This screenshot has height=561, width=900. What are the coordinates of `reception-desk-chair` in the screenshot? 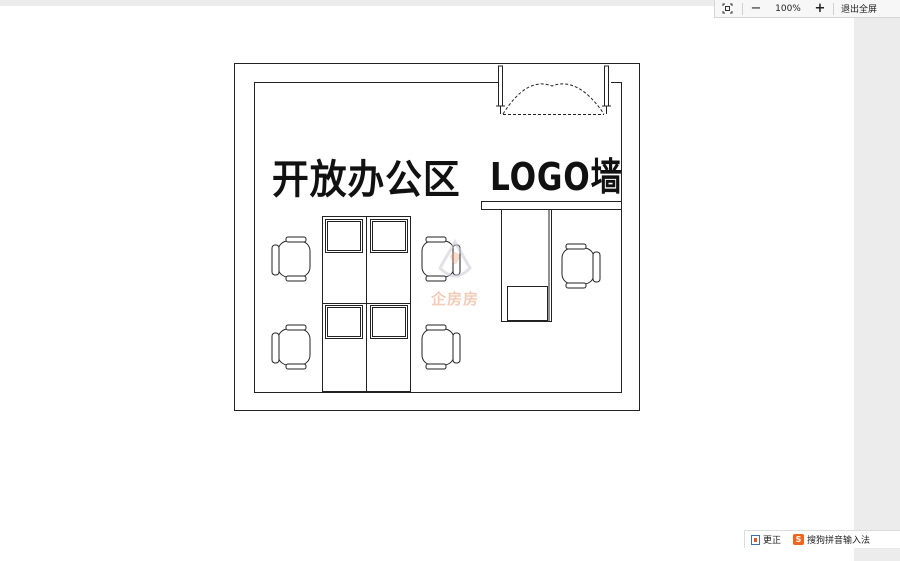 It's located at (527, 303).